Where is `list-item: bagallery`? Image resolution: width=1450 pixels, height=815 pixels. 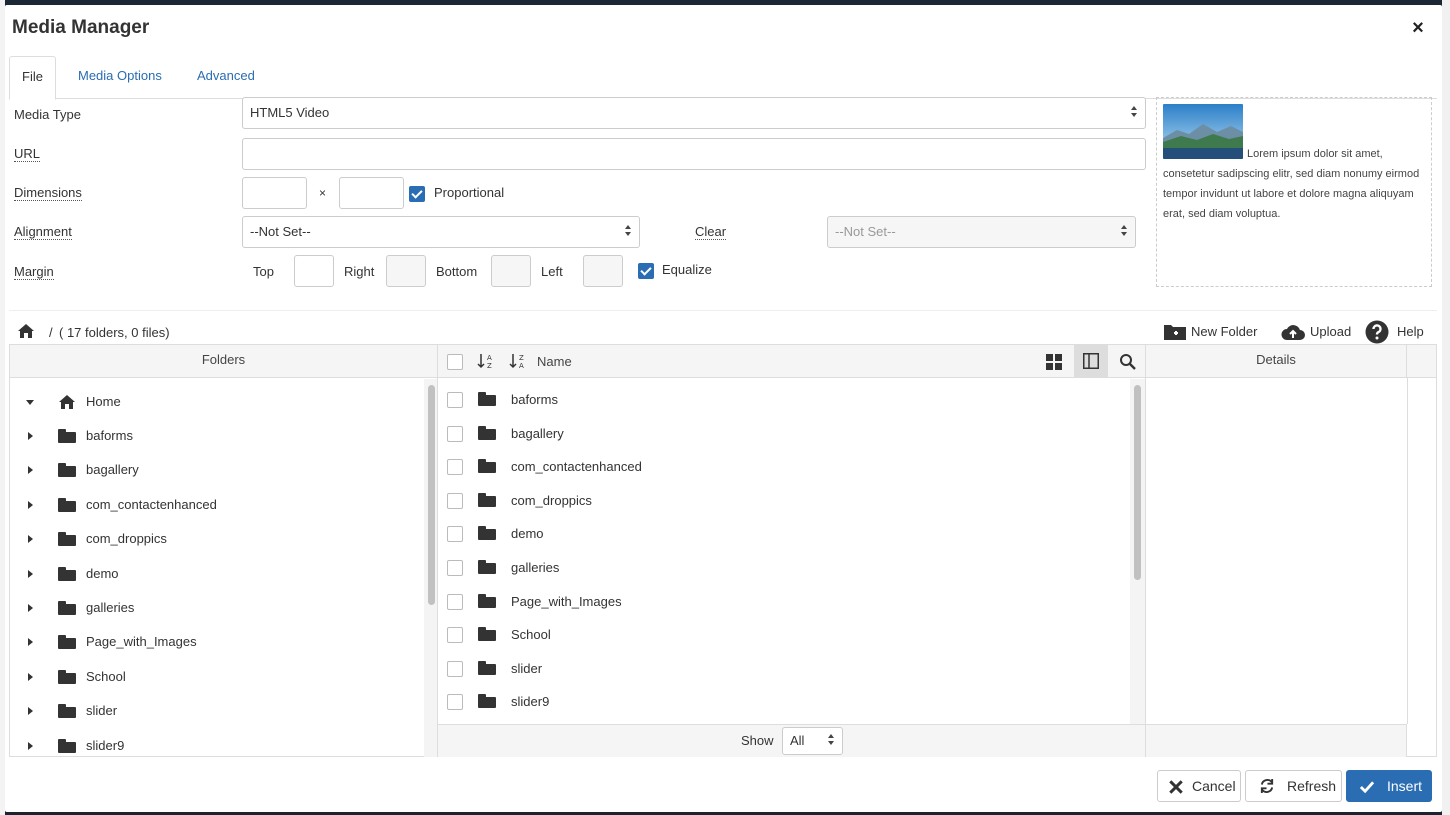
list-item: bagallery is located at coordinates (783, 433).